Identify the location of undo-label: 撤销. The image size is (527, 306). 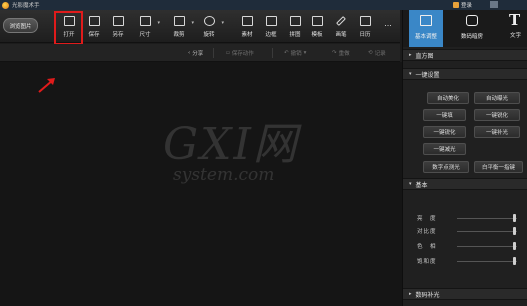
(296, 54).